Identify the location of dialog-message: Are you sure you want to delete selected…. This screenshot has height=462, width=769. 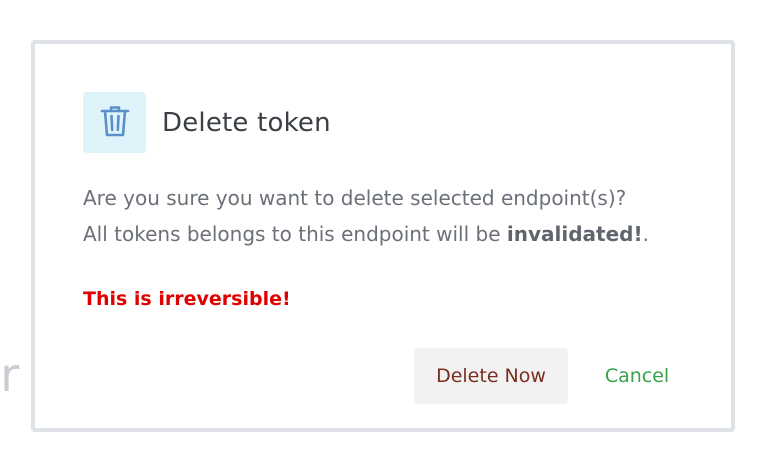
(366, 216).